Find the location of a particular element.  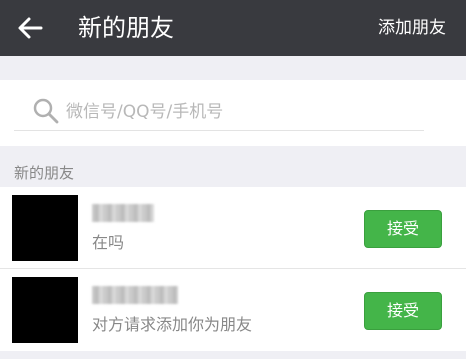

search-underline is located at coordinates (219, 130).